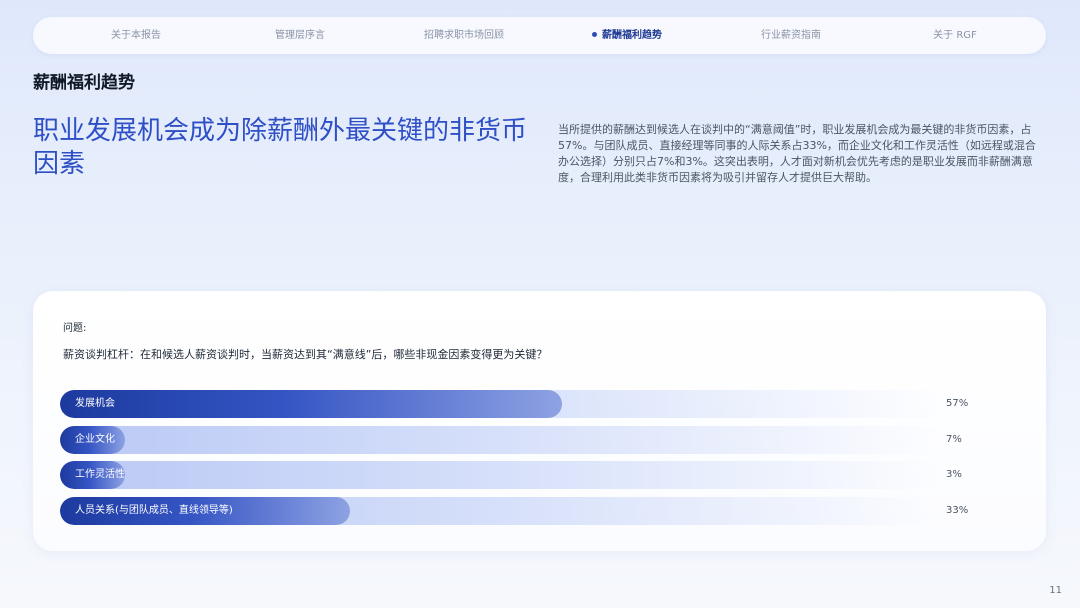 This screenshot has height=608, width=1080. What do you see at coordinates (957, 403) in the screenshot?
I see `bar-value-development: 57%` at bounding box center [957, 403].